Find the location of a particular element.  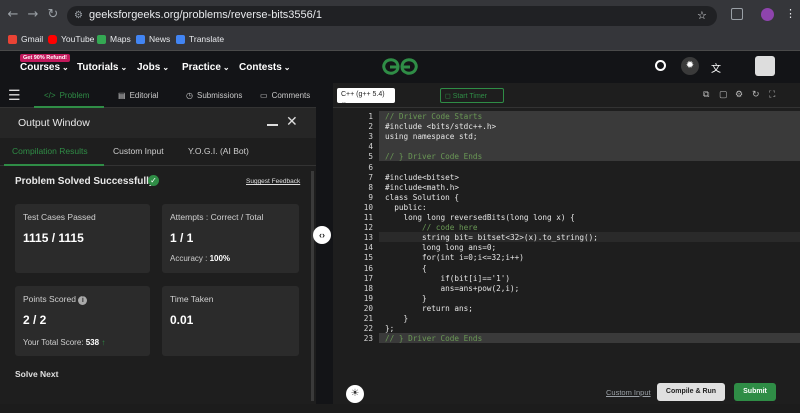

document-icon: ▤ is located at coordinates (122, 95).